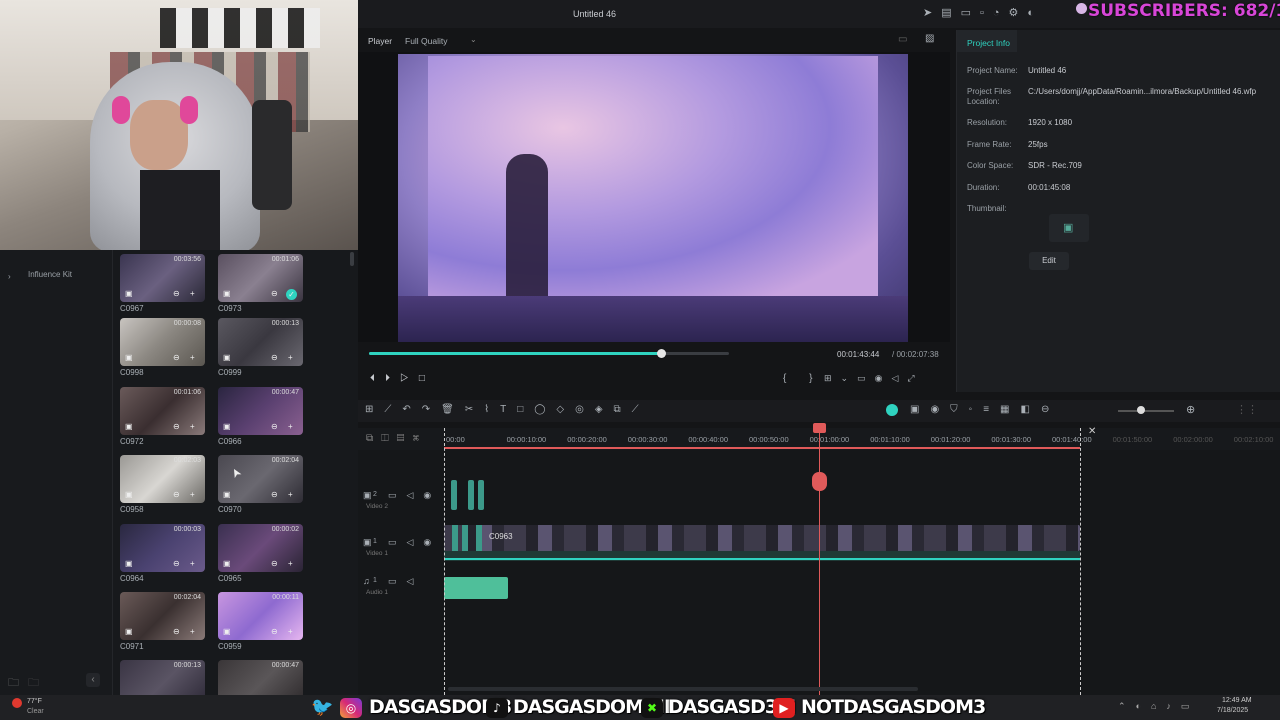 This screenshot has width=1280, height=720. I want to click on new-folder-icon: 🗀, so click(13, 683).